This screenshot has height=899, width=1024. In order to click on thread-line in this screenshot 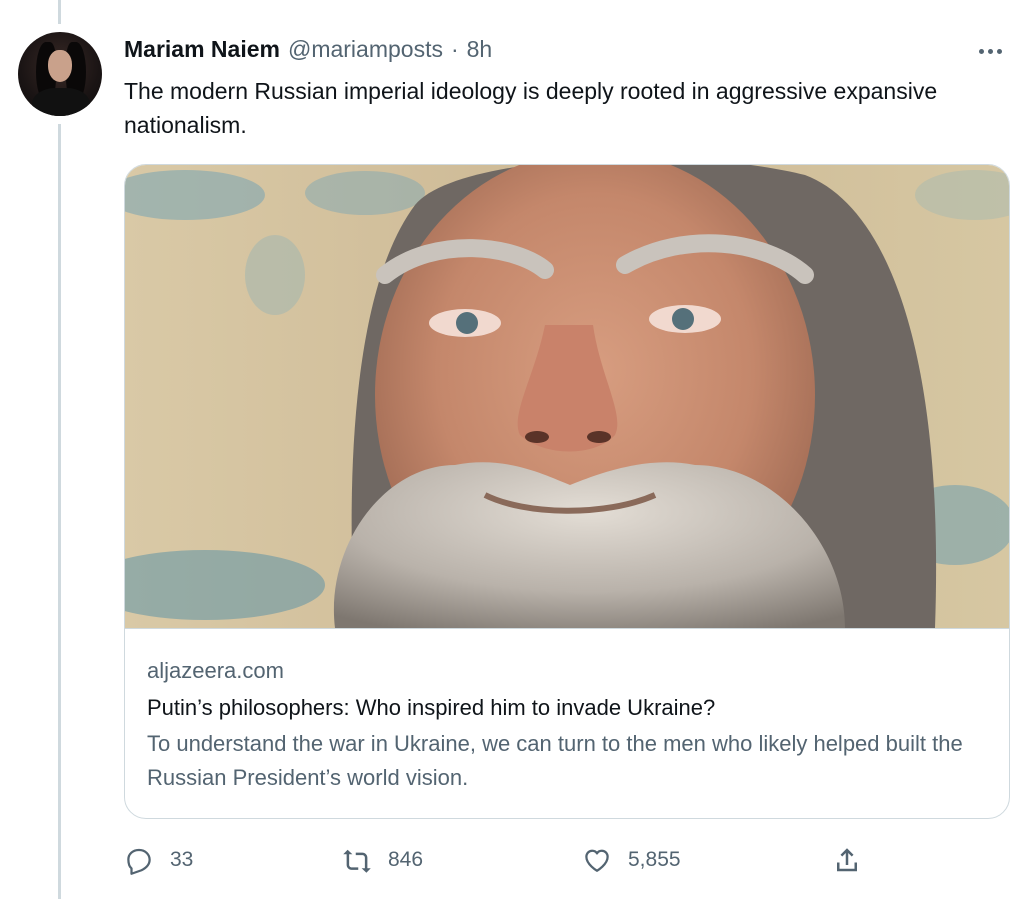, I will do `click(59, 511)`.